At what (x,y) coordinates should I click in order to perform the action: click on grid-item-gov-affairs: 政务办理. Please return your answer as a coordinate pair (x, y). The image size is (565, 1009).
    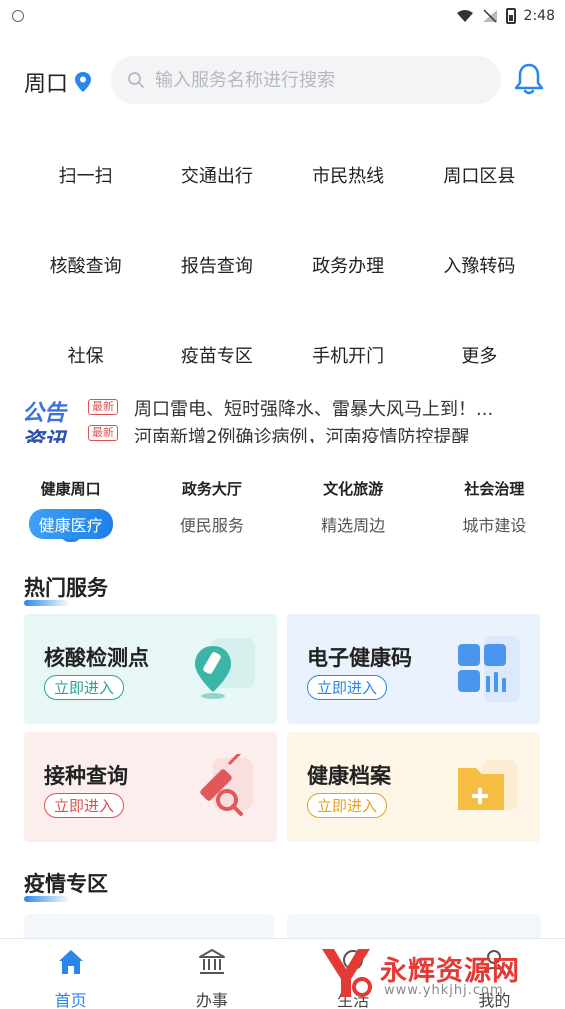
    Looking at the image, I should click on (348, 265).